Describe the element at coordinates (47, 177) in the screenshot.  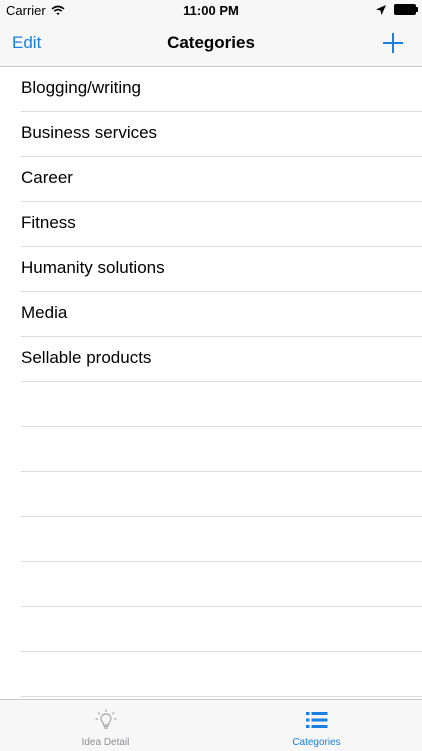
I see `list-item-label: Career` at that location.